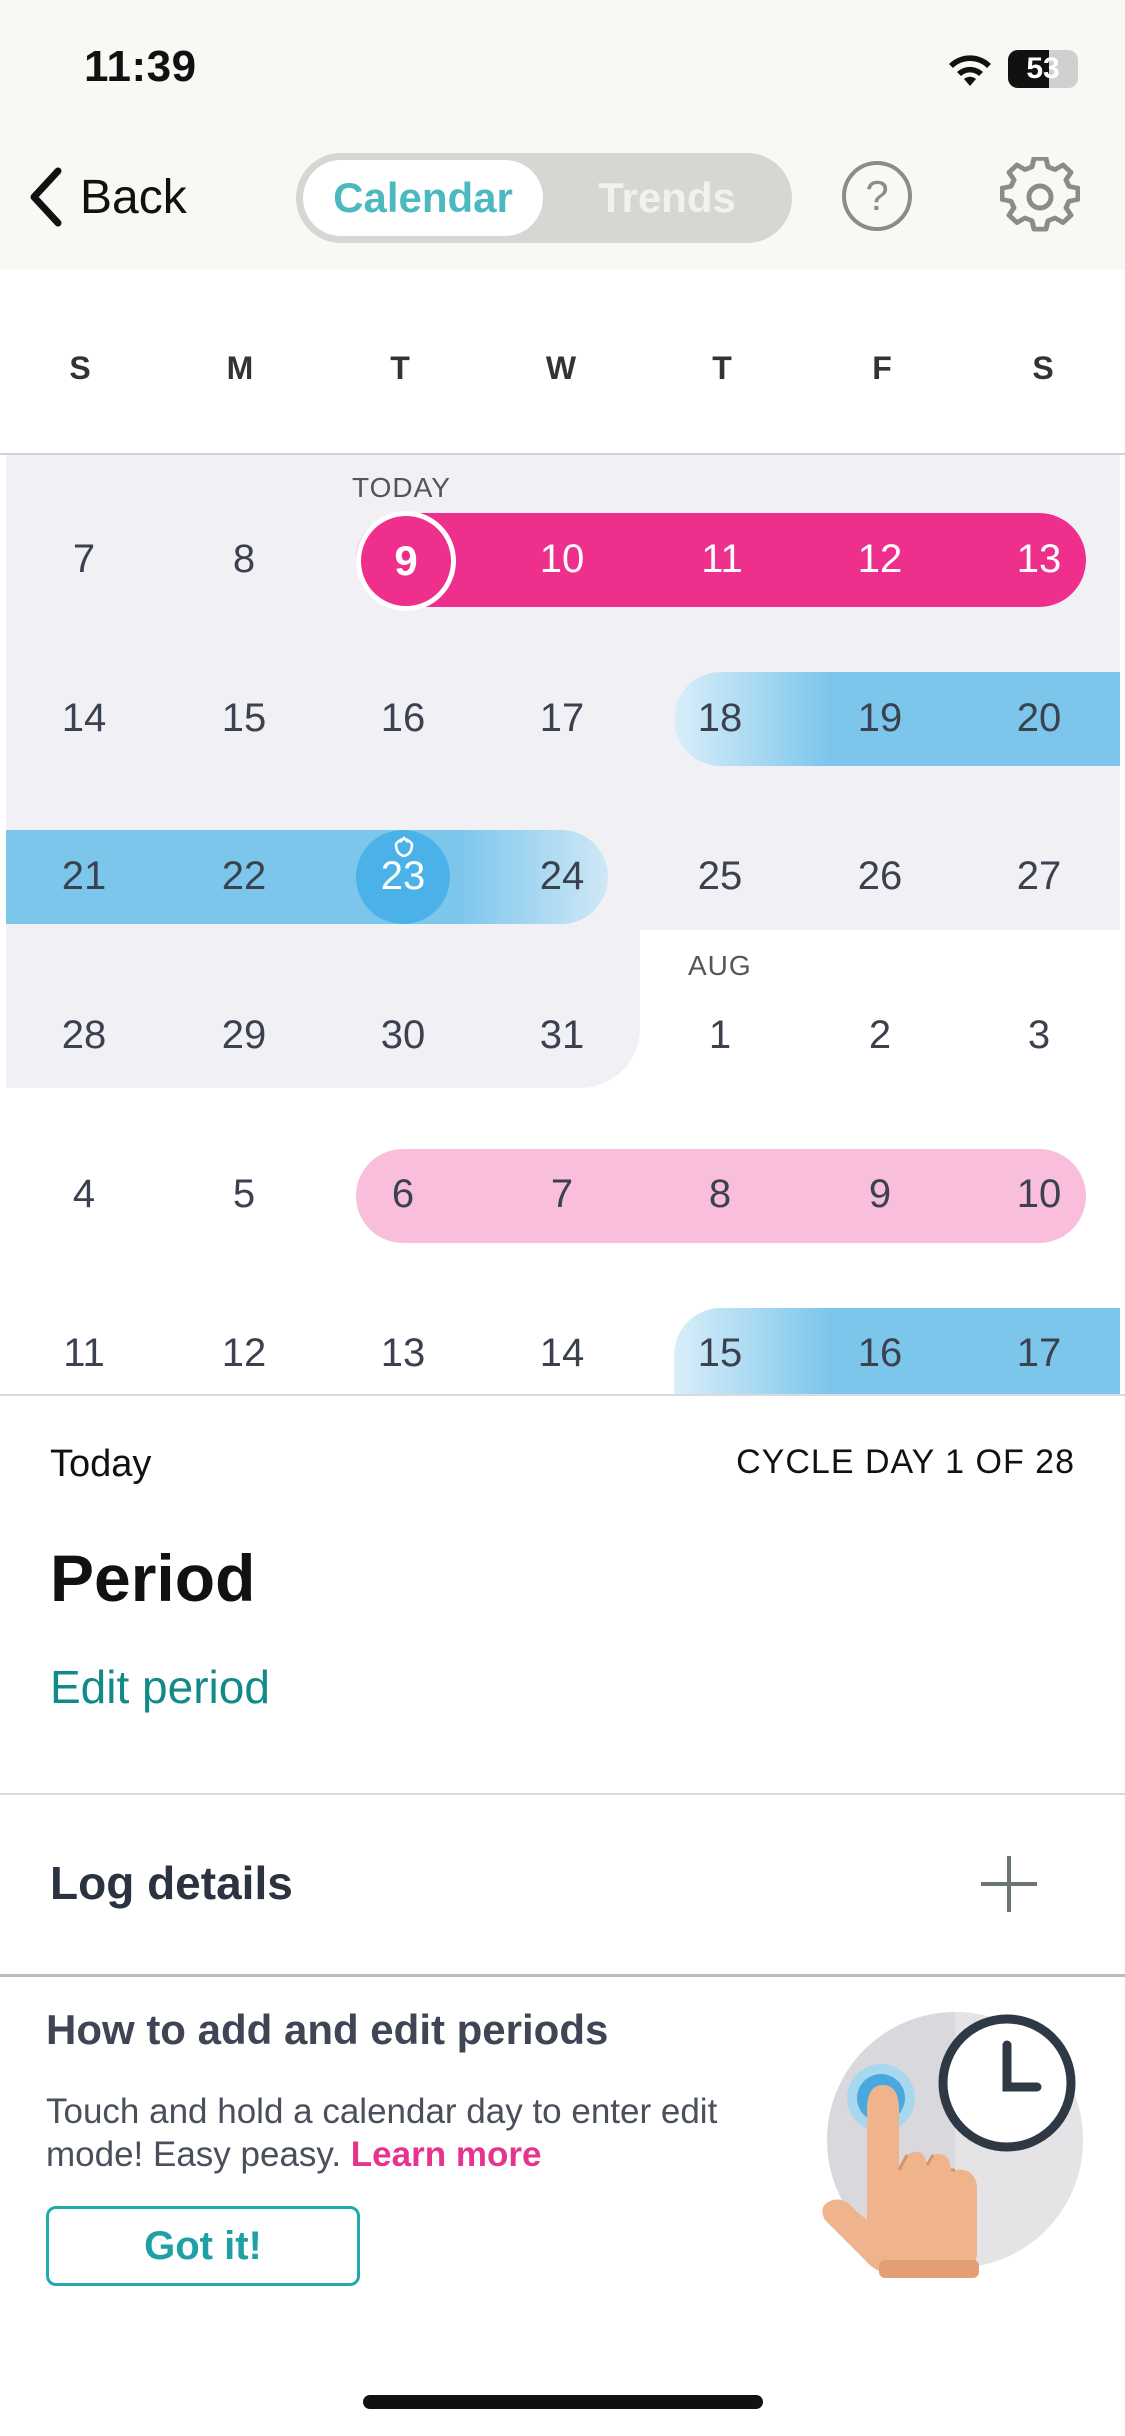 The width and height of the screenshot is (1125, 2436). I want to click on day-cell: 28, so click(84, 1035).